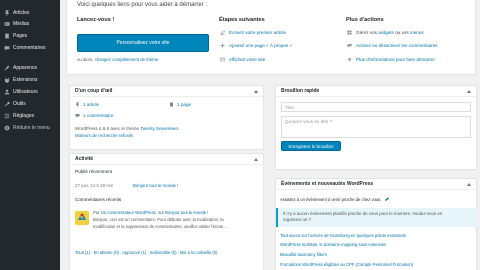  Describe the element at coordinates (7, 91) in the screenshot. I see `users-icon` at that location.